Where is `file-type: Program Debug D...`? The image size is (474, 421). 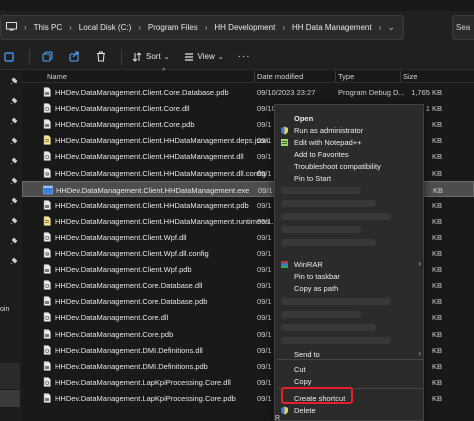
file-type: Program Debug D... is located at coordinates (371, 92).